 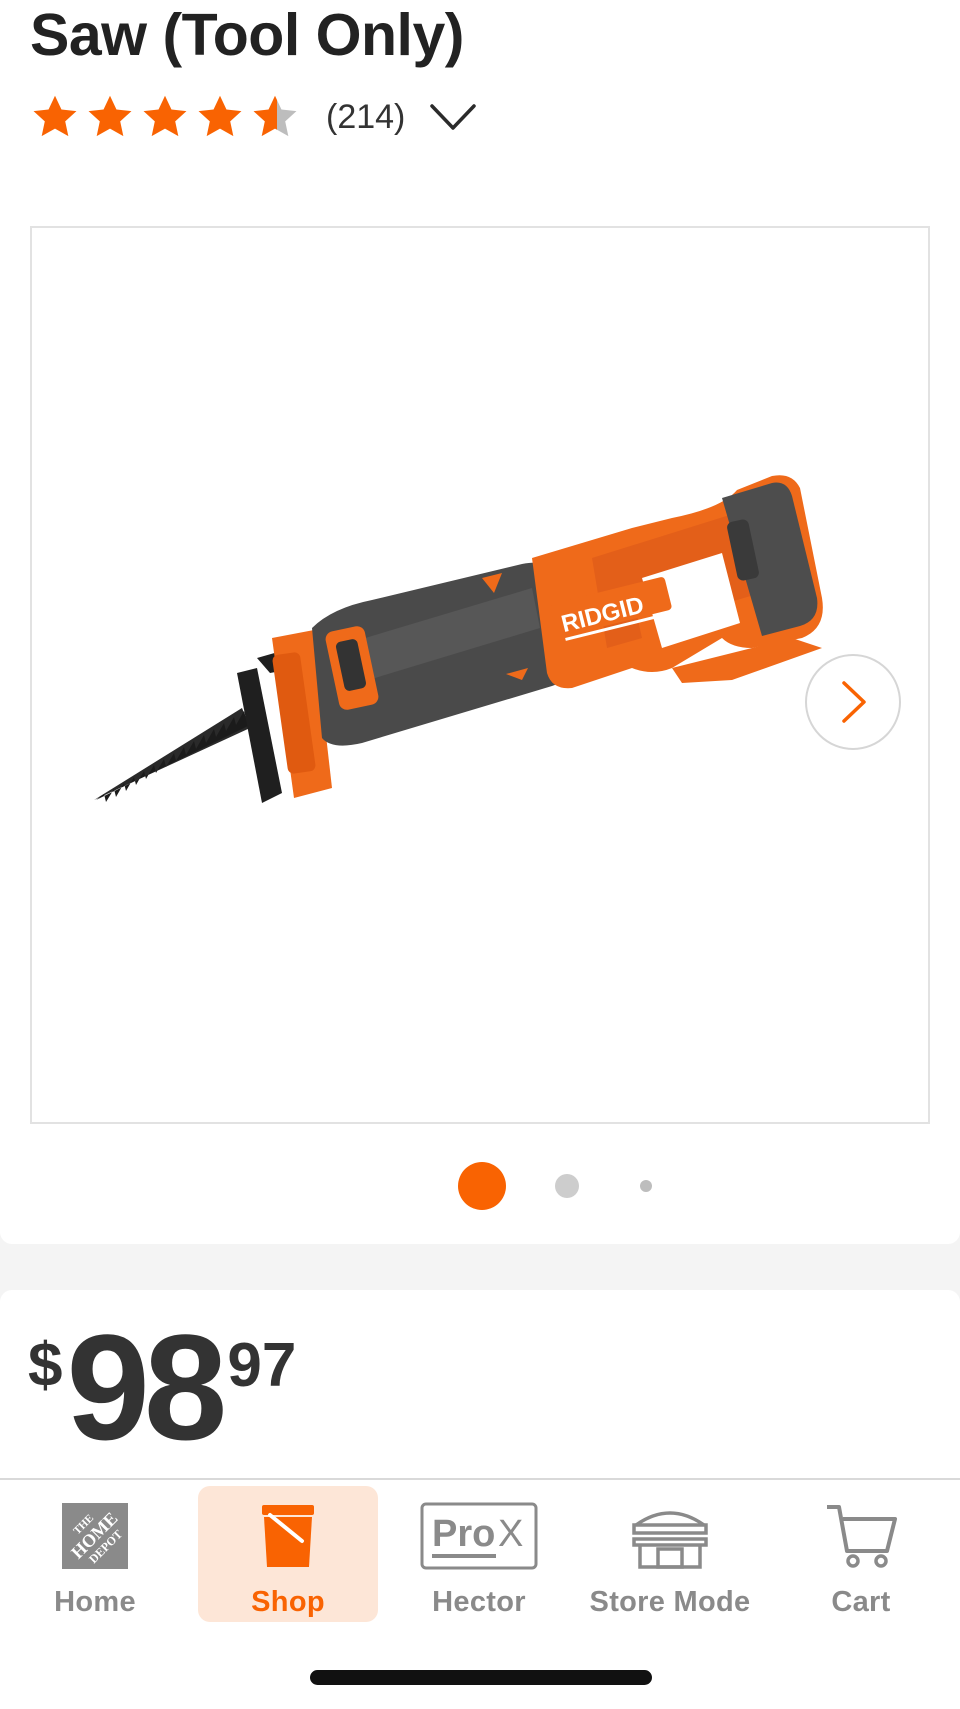 What do you see at coordinates (510, 1534) in the screenshot?
I see `svg-text: X` at bounding box center [510, 1534].